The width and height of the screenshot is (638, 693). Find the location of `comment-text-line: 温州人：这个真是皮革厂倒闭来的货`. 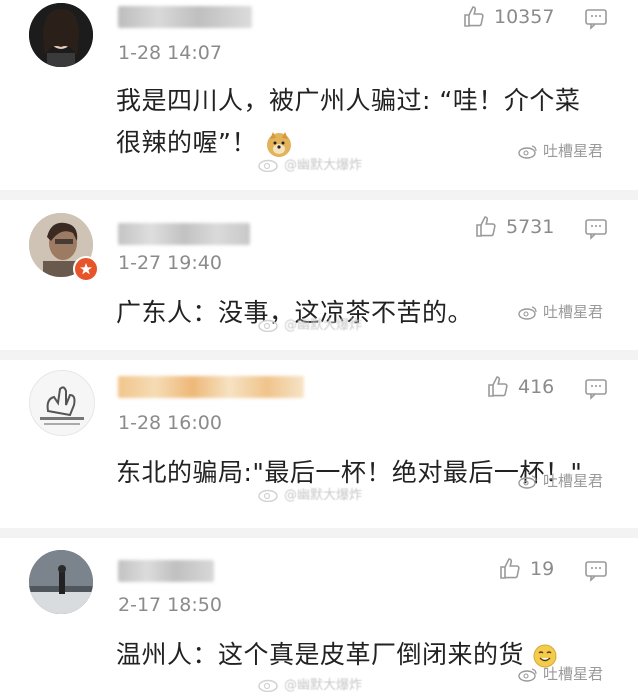

comment-text-line: 温州人：这个真是皮革厂倒闭来的货 is located at coordinates (337, 655).